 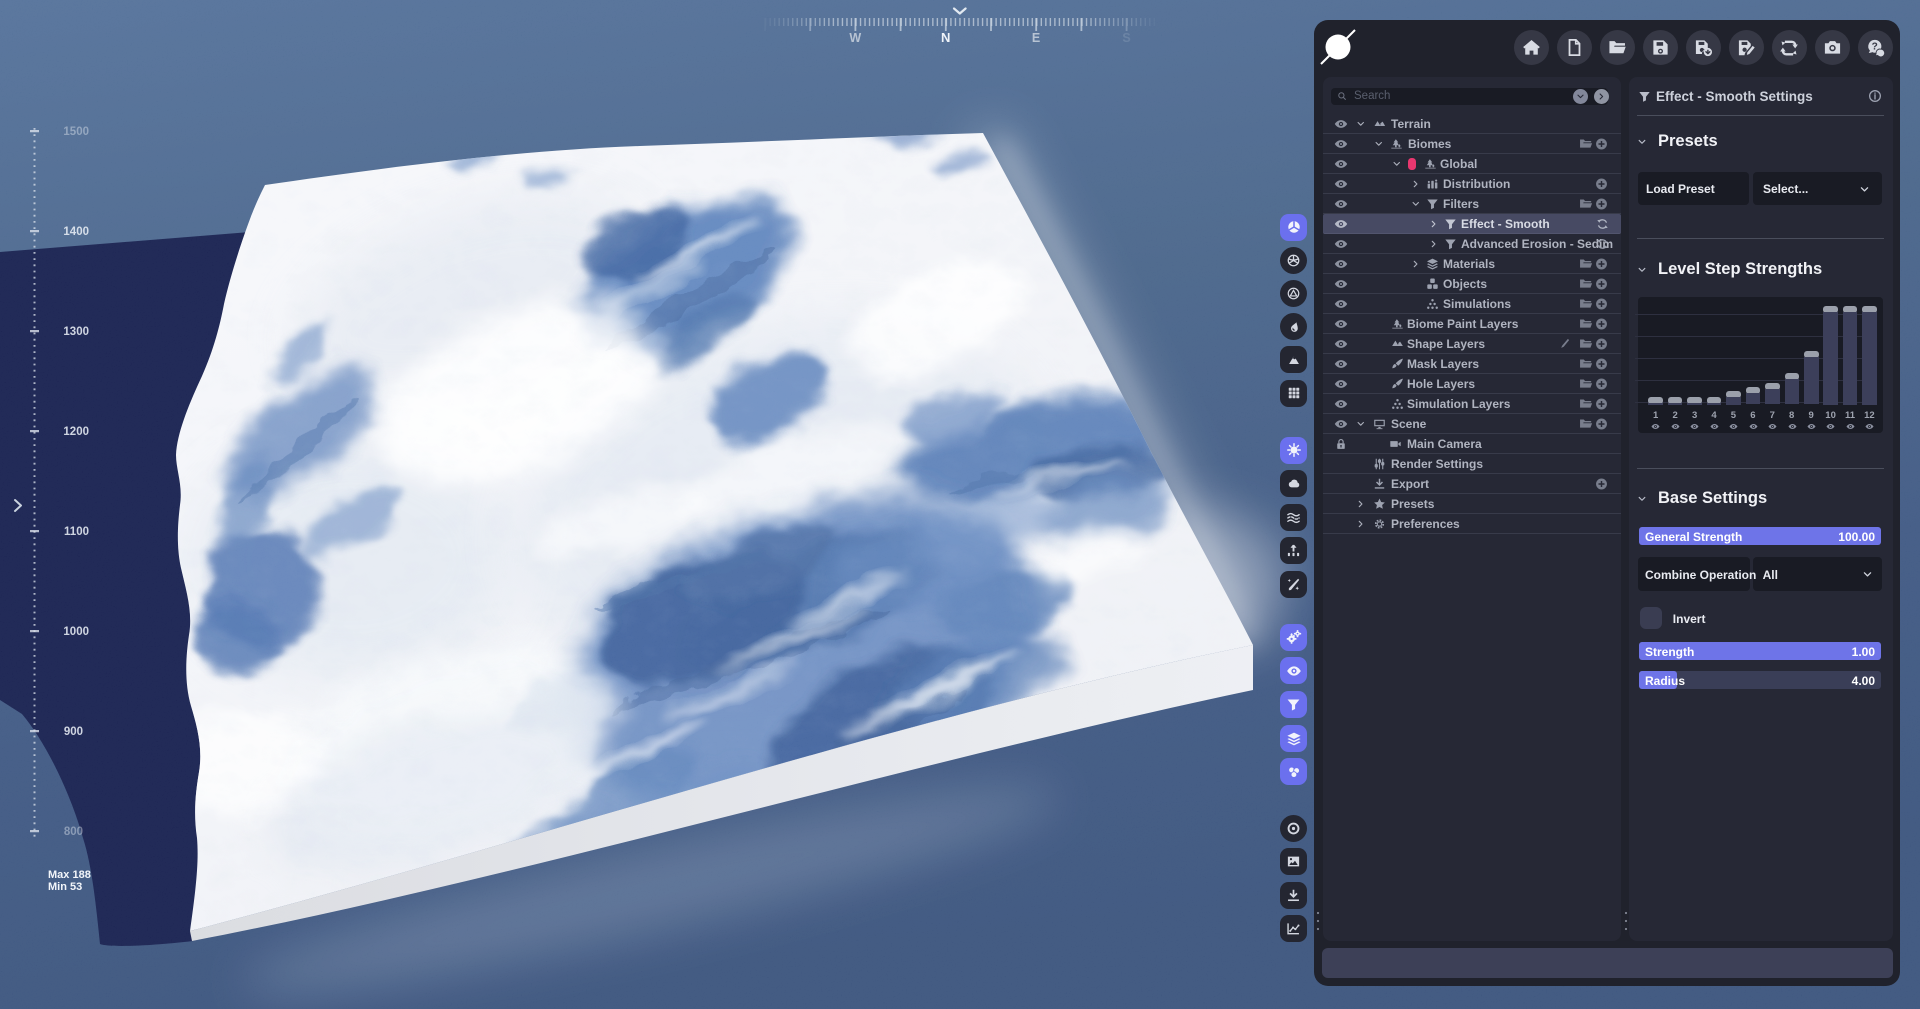 I want to click on svg-text: W, so click(x=855, y=38).